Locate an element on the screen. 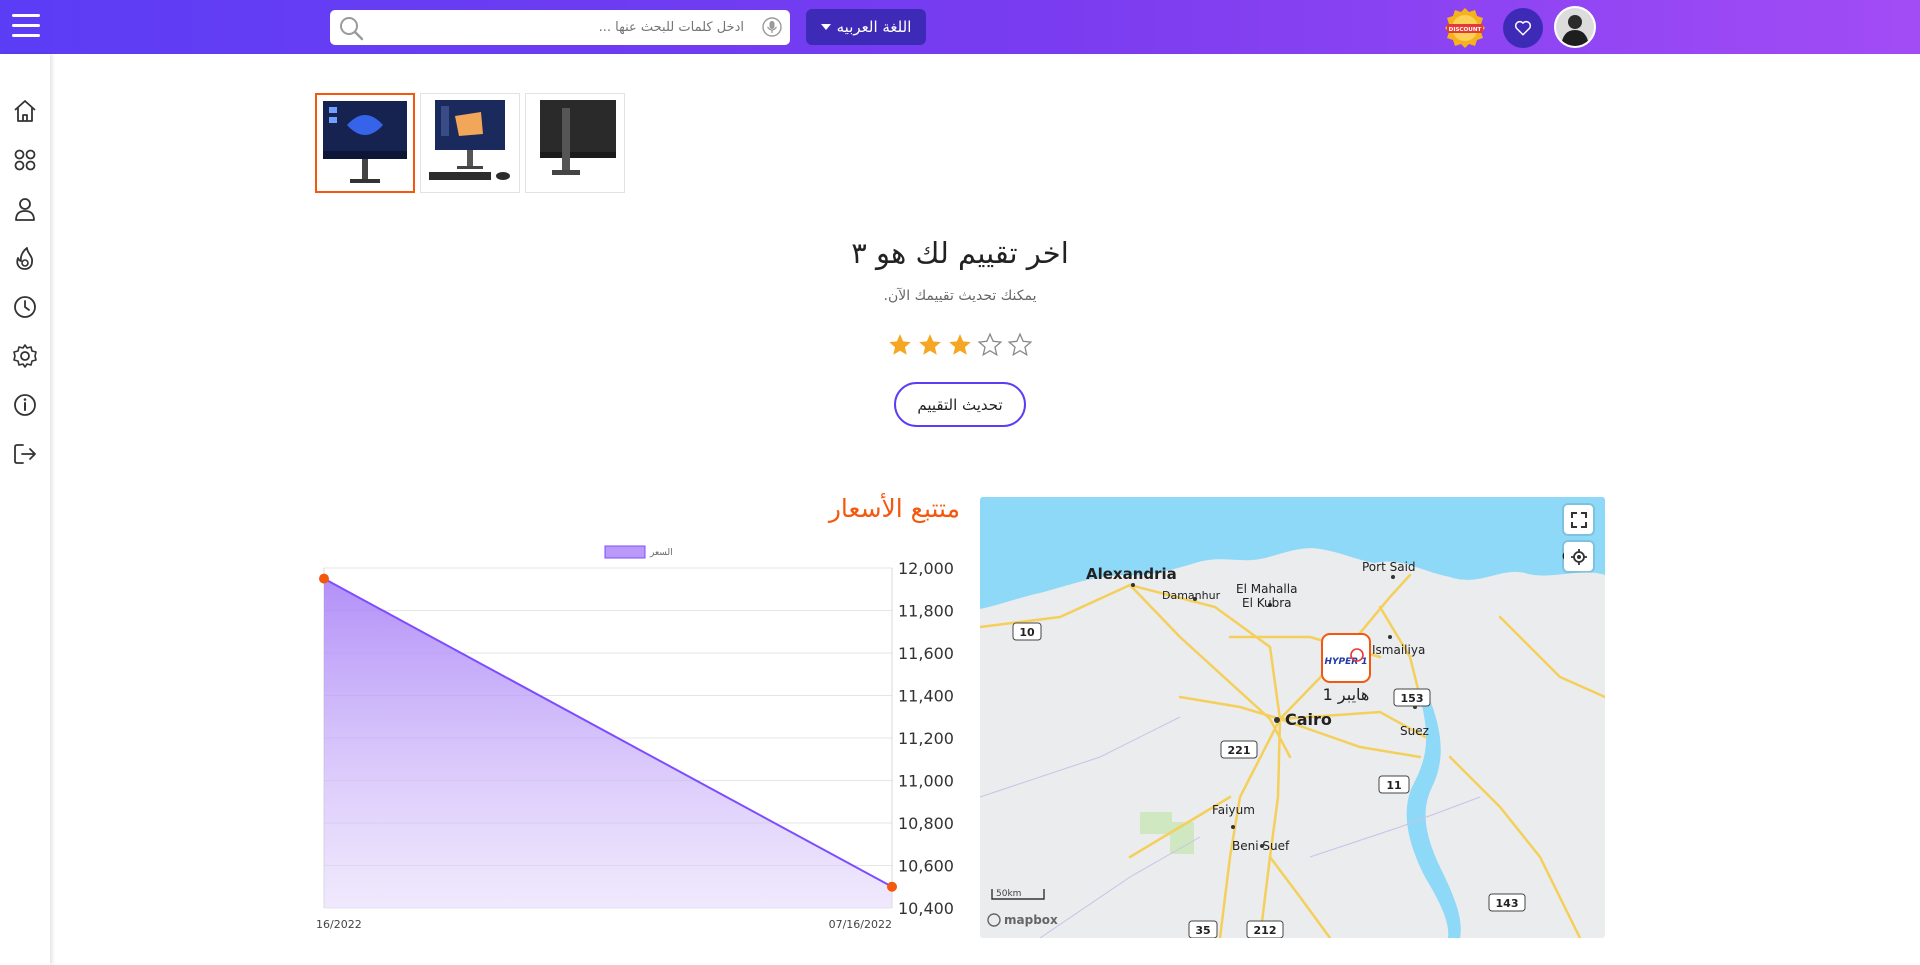 The height and width of the screenshot is (965, 1920). grid-icon is located at coordinates (25, 160).